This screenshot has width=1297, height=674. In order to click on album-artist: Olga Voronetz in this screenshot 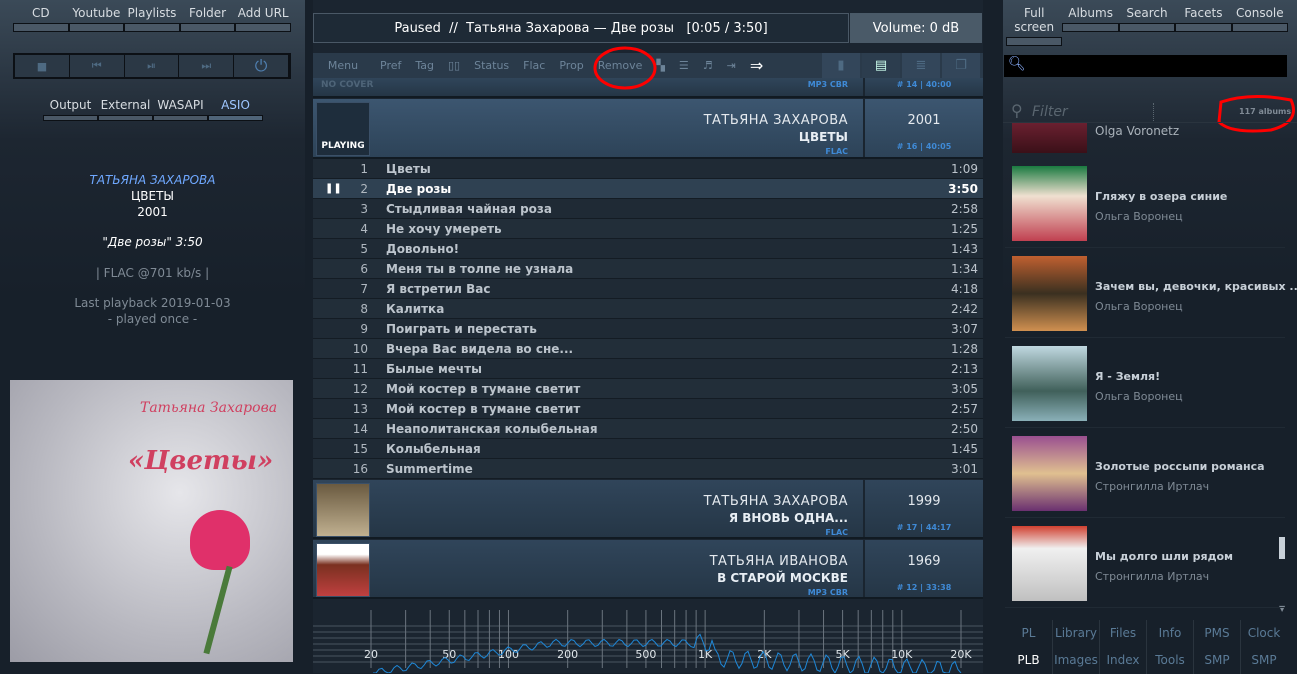, I will do `click(1137, 131)`.